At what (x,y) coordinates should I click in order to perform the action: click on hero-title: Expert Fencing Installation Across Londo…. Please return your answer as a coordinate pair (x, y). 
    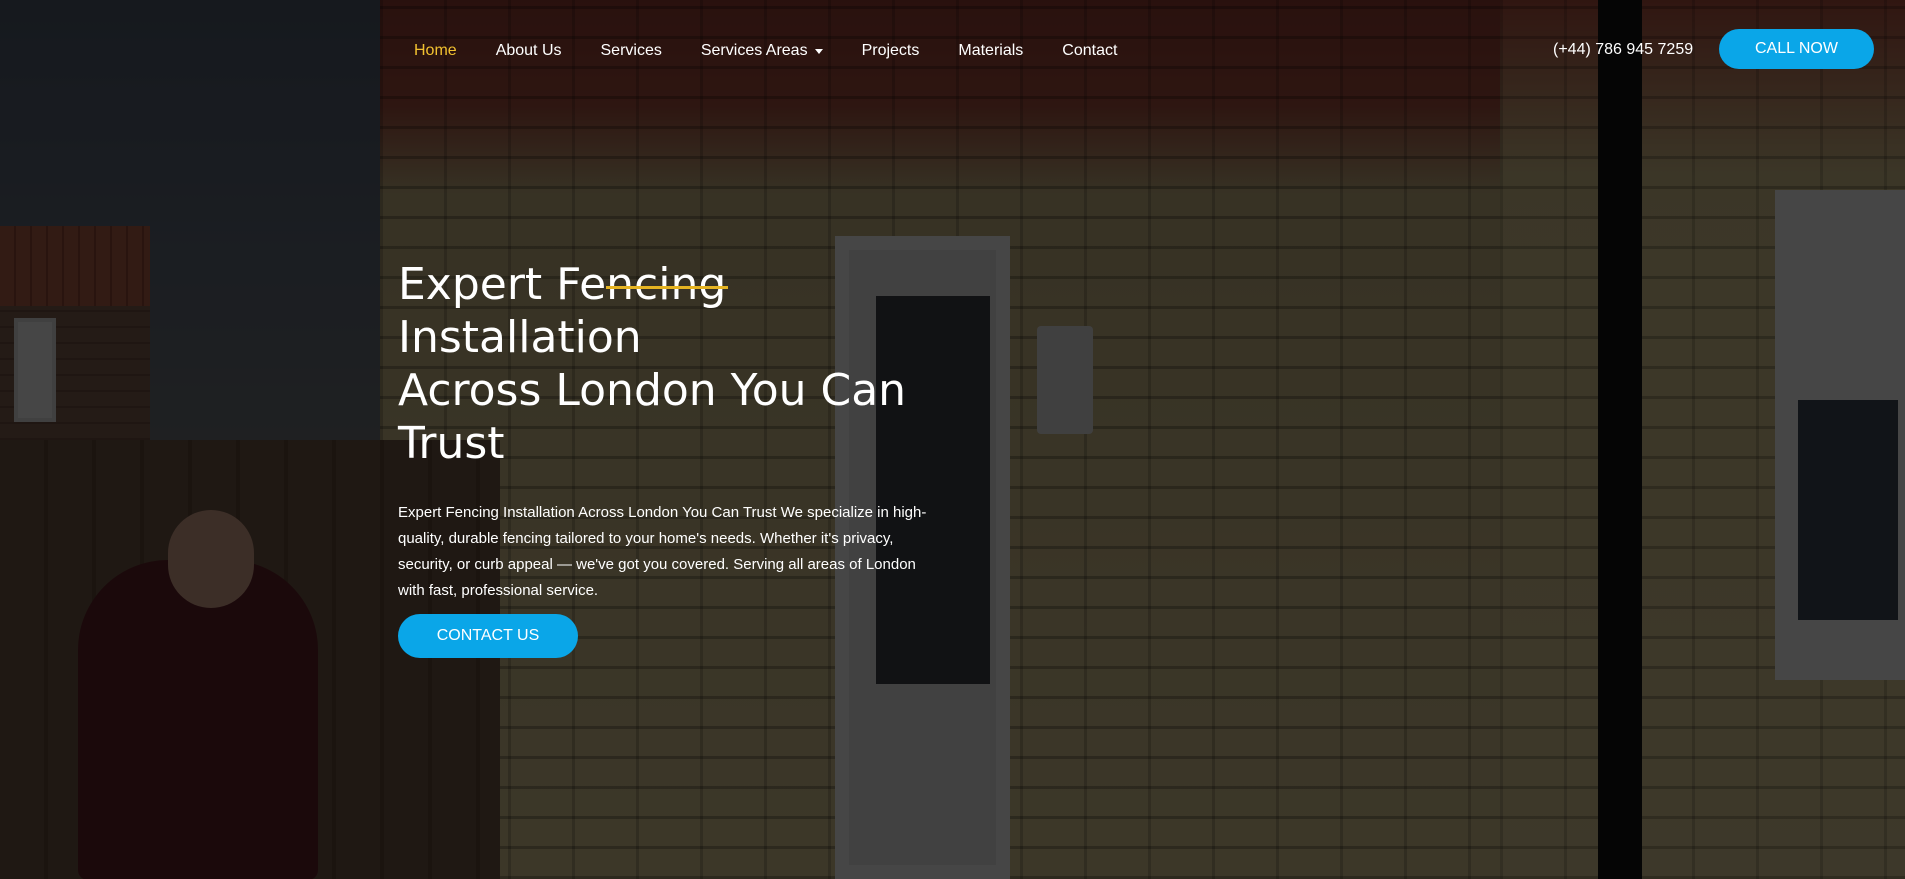
    Looking at the image, I should click on (678, 364).